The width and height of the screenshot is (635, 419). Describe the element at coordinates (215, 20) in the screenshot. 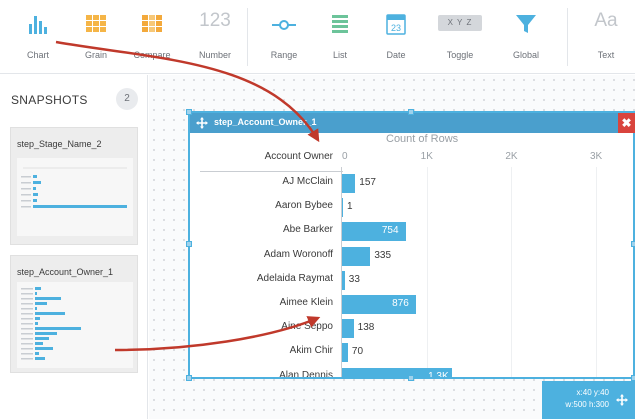

I see `number-icon: 123` at that location.